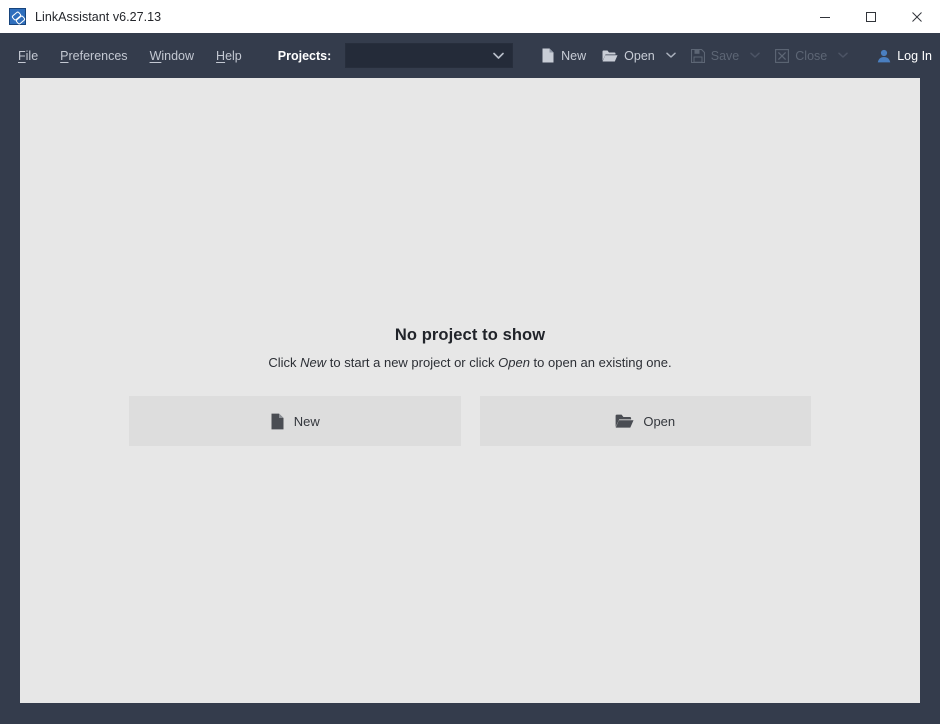 This screenshot has width=940, height=724. What do you see at coordinates (93, 56) in the screenshot?
I see `menu-item-preferences: Preferences` at bounding box center [93, 56].